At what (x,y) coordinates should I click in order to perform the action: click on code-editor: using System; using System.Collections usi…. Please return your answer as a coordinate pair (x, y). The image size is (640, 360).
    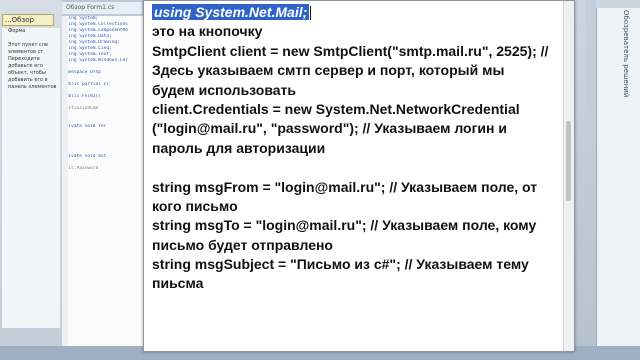
    Looking at the image, I should click on (102, 181).